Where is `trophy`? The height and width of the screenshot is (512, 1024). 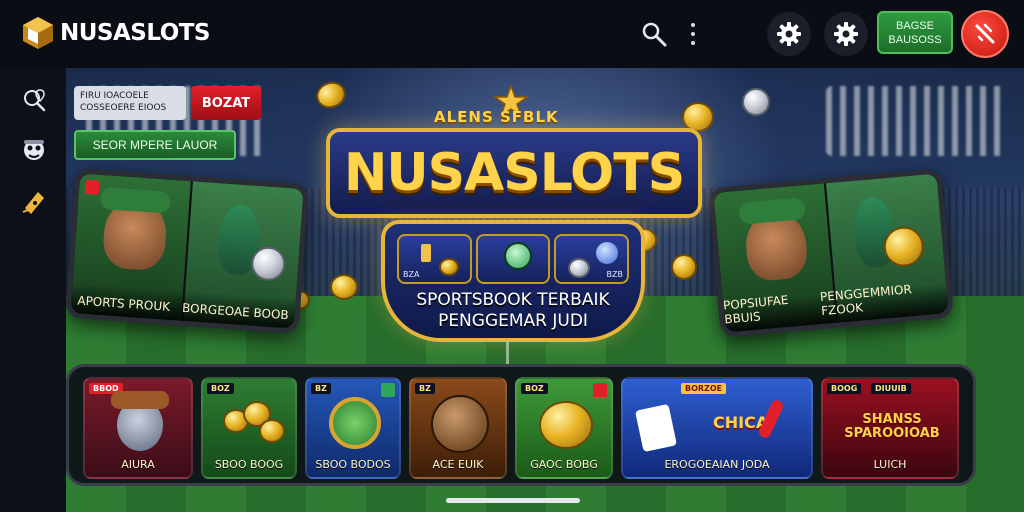
trophy is located at coordinates (268, 263).